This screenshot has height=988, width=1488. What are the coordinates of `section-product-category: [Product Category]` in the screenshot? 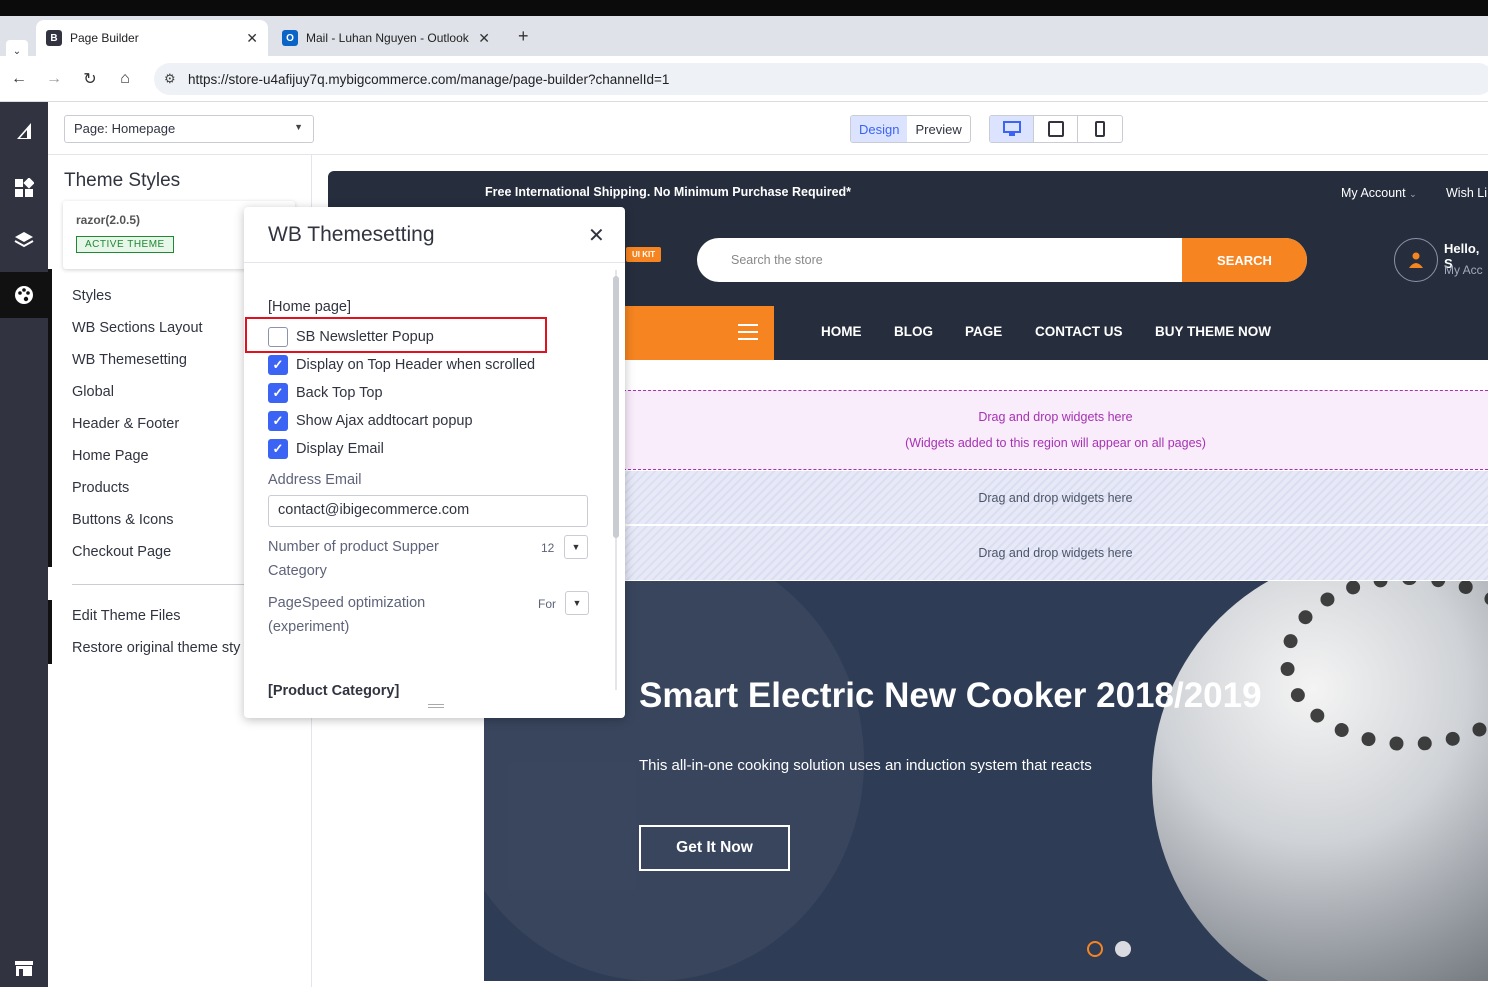 It's located at (334, 691).